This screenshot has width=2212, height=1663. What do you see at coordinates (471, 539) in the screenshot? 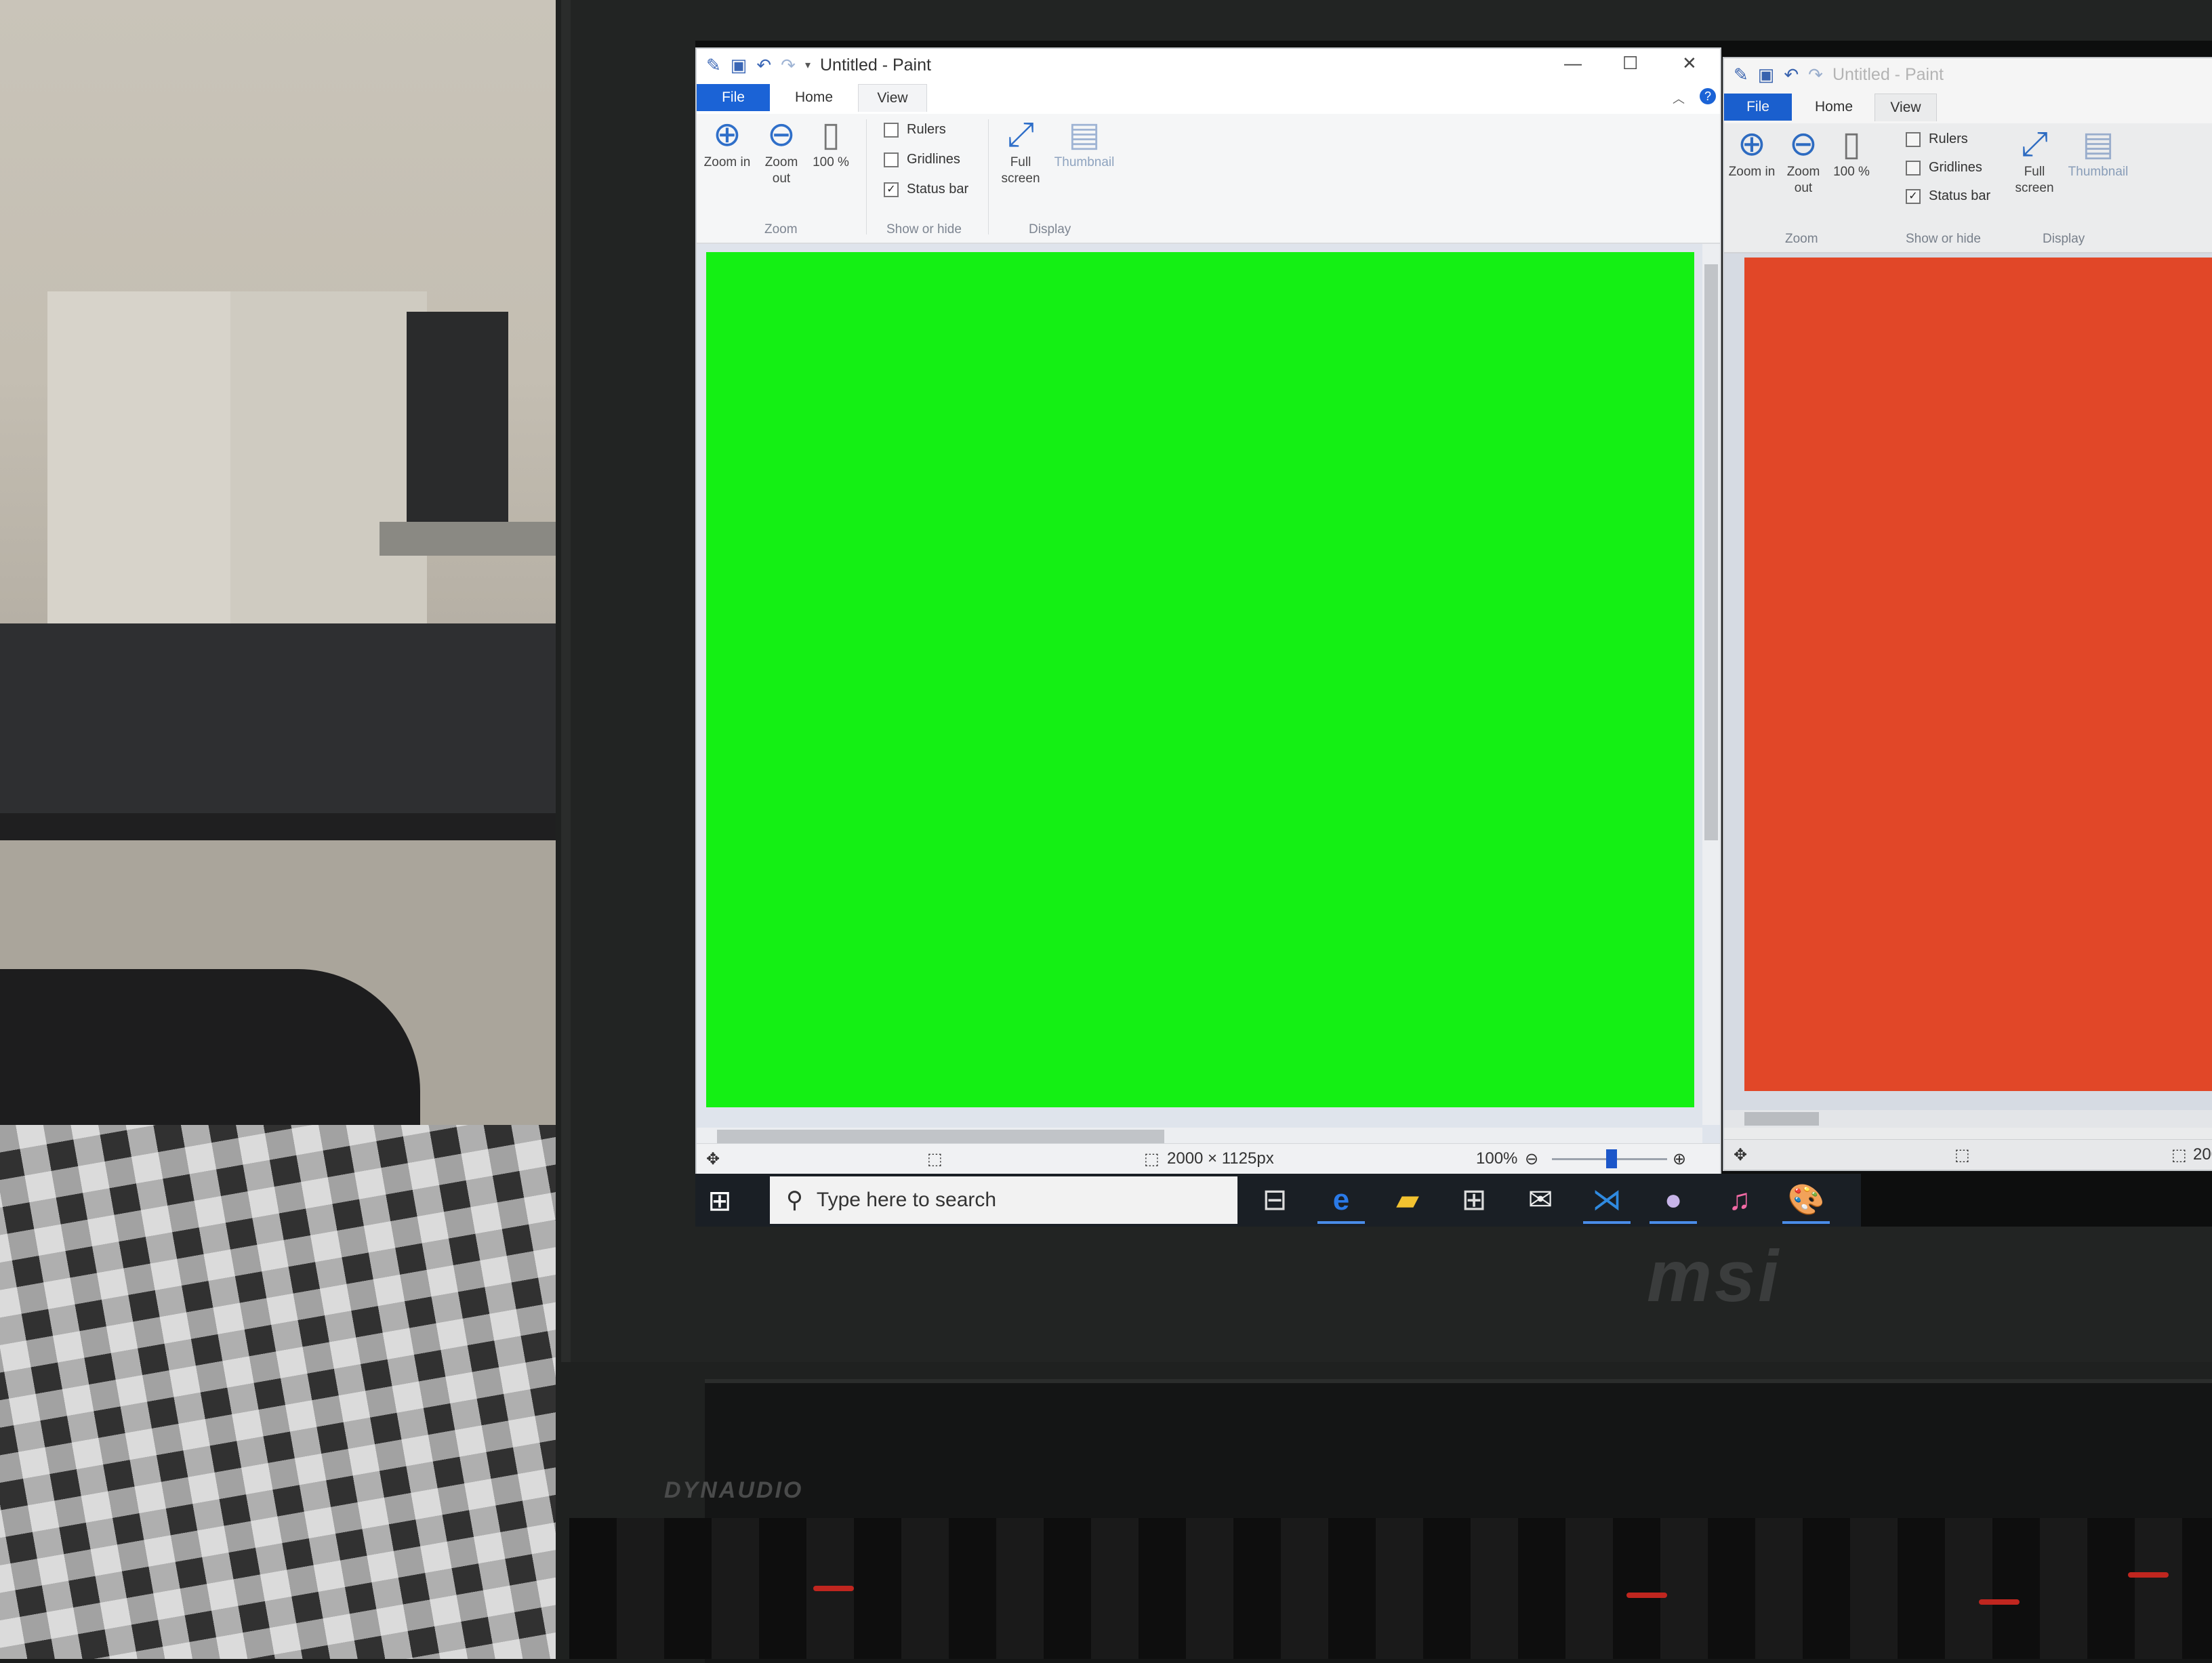
I see `range-hood-lip` at bounding box center [471, 539].